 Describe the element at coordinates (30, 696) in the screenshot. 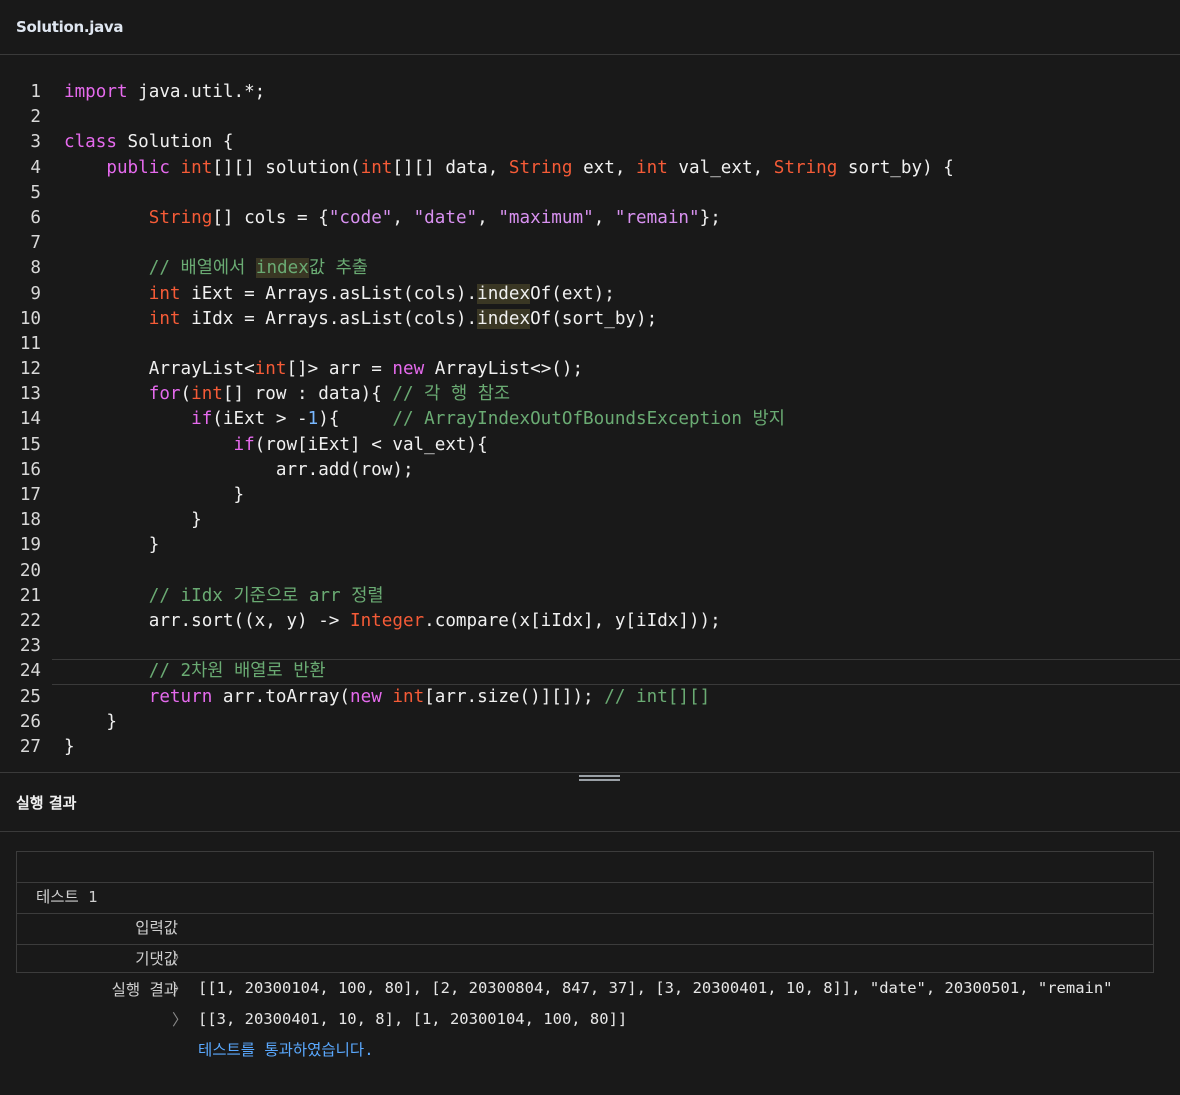

I see `line-number: 25` at that location.